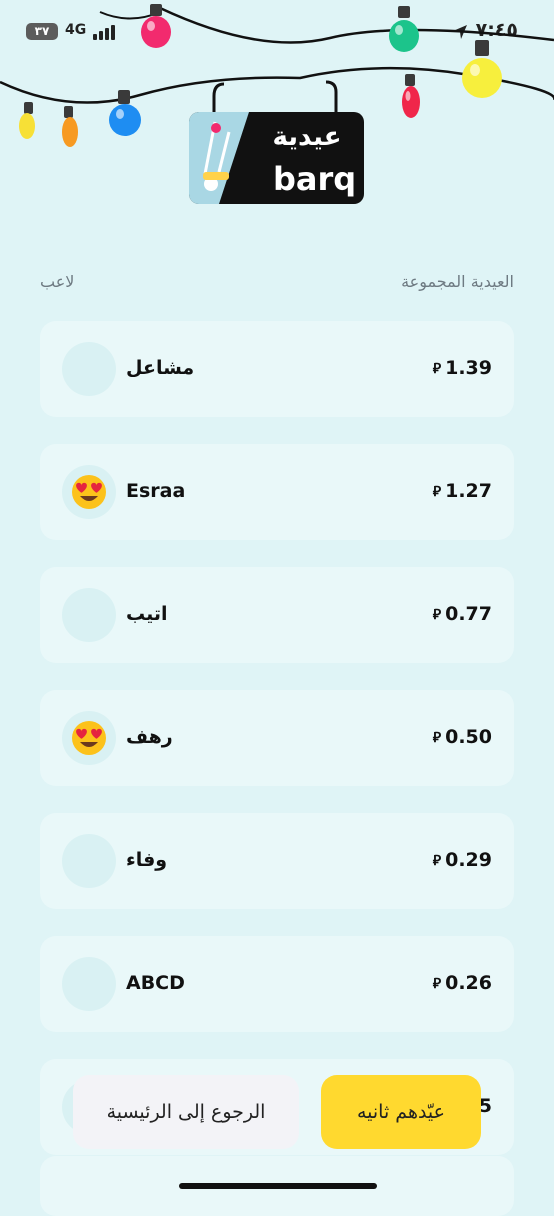  Describe the element at coordinates (277, 615) in the screenshot. I see `leaderboard-row: اتيب ⃁ 0.77` at that location.